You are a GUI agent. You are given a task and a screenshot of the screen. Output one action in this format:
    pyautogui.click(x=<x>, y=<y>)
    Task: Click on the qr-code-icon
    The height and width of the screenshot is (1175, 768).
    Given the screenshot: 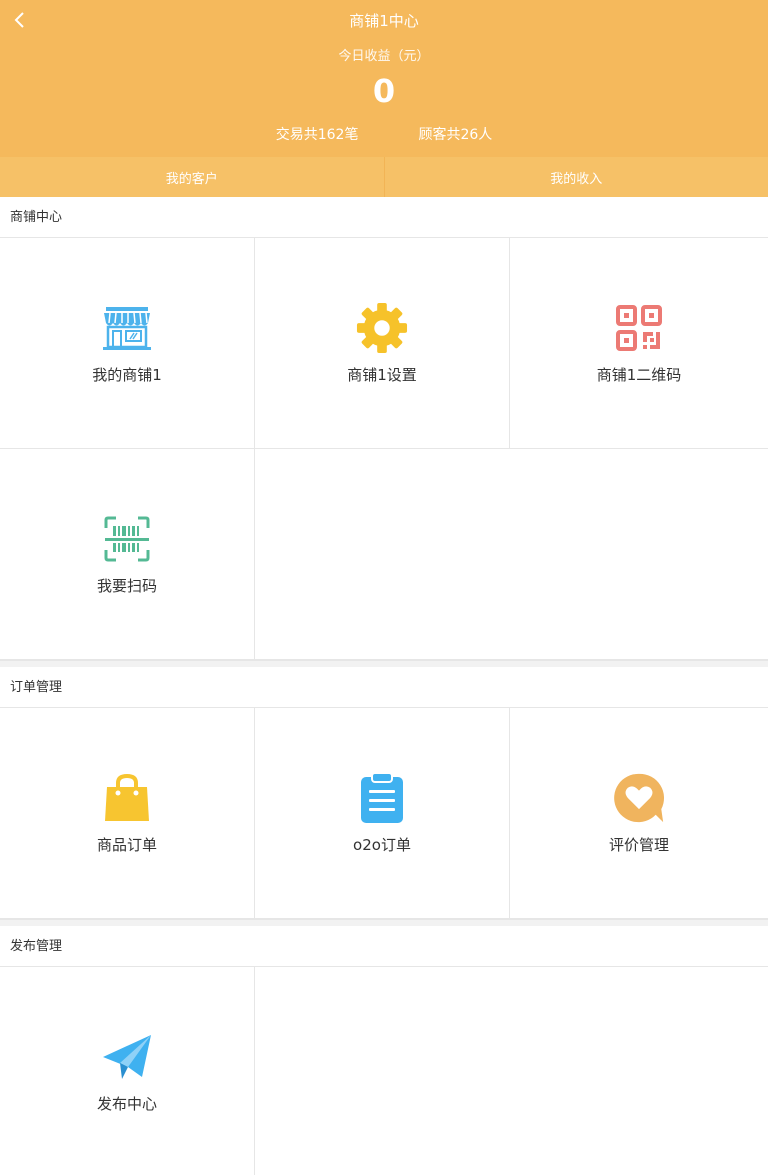 What is the action you would take?
    pyautogui.click(x=639, y=328)
    